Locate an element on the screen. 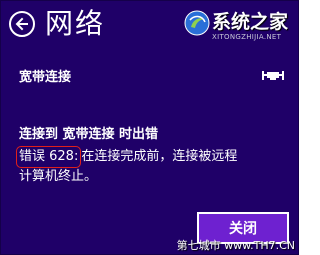 This screenshot has width=320, height=255. error-title: 连接到 宽带连接 时出错 is located at coordinates (89, 134).